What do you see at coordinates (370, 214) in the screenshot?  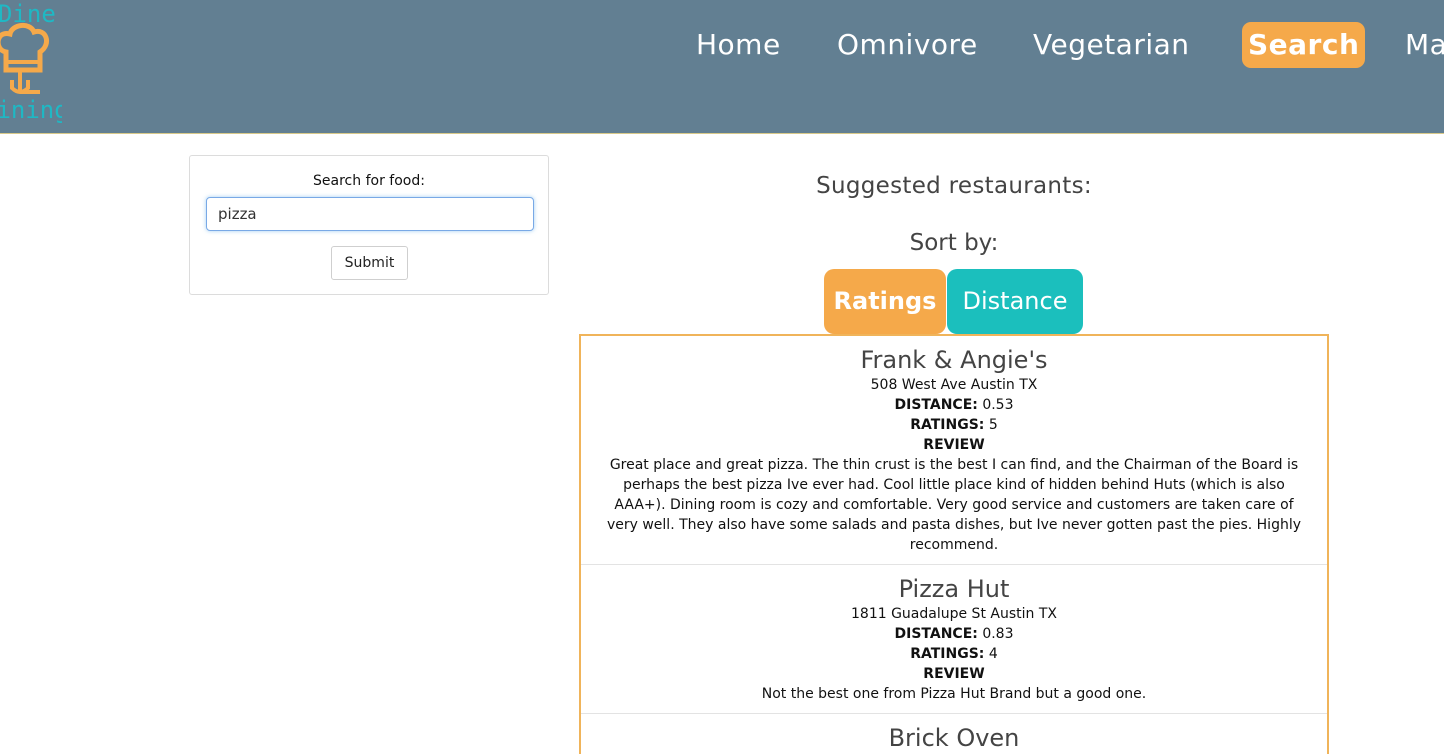 I see `search-input` at bounding box center [370, 214].